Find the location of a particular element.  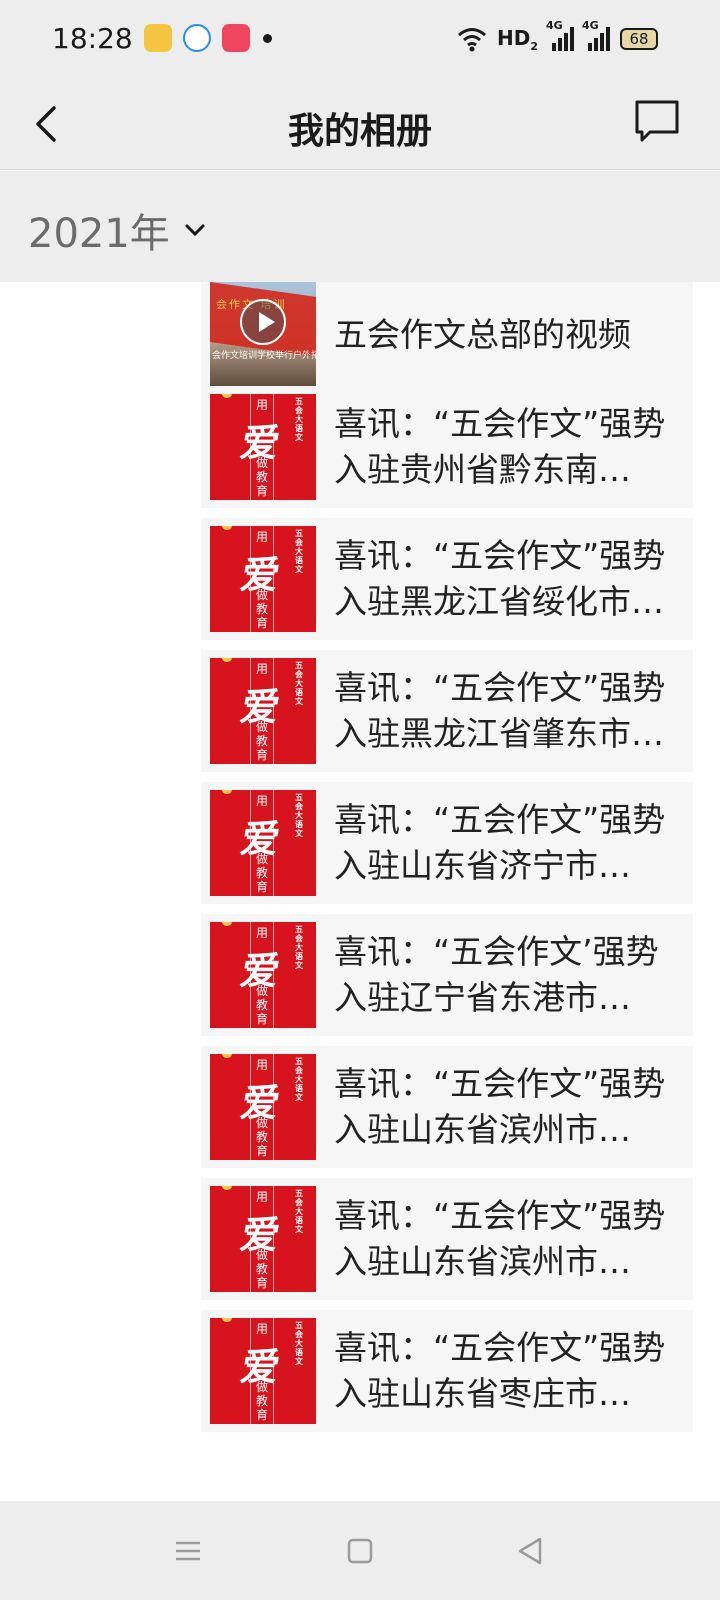

page-title: 我的相册 is located at coordinates (359, 131).